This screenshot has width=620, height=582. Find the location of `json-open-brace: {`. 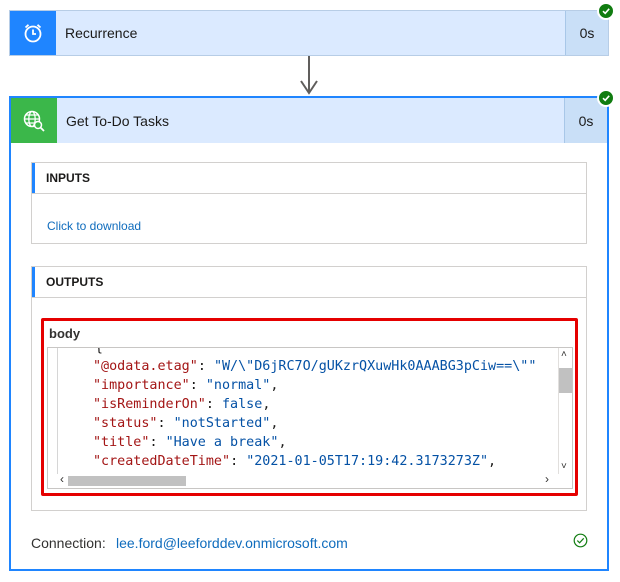

json-open-brace: { is located at coordinates (99, 351).